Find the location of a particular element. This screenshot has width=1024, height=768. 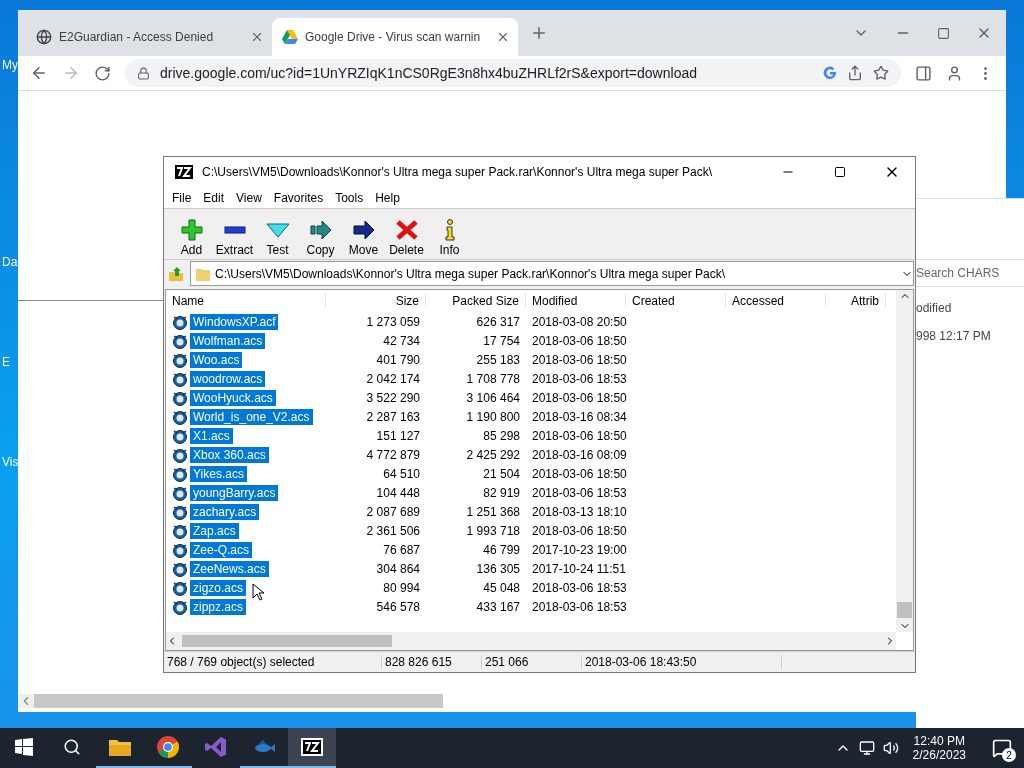

file-name: WooHyuck.acs is located at coordinates (233, 397).